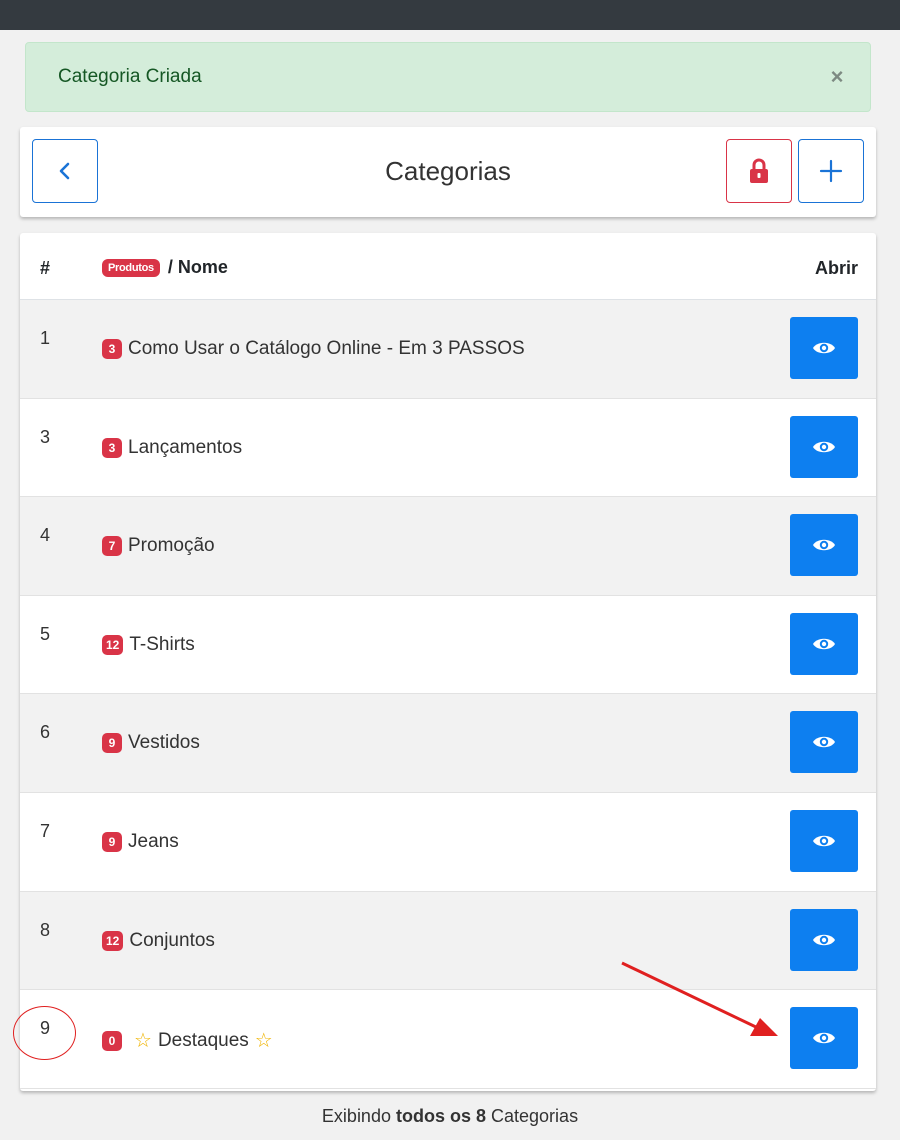 This screenshot has width=900, height=1140. I want to click on column-number-header: #, so click(45, 268).